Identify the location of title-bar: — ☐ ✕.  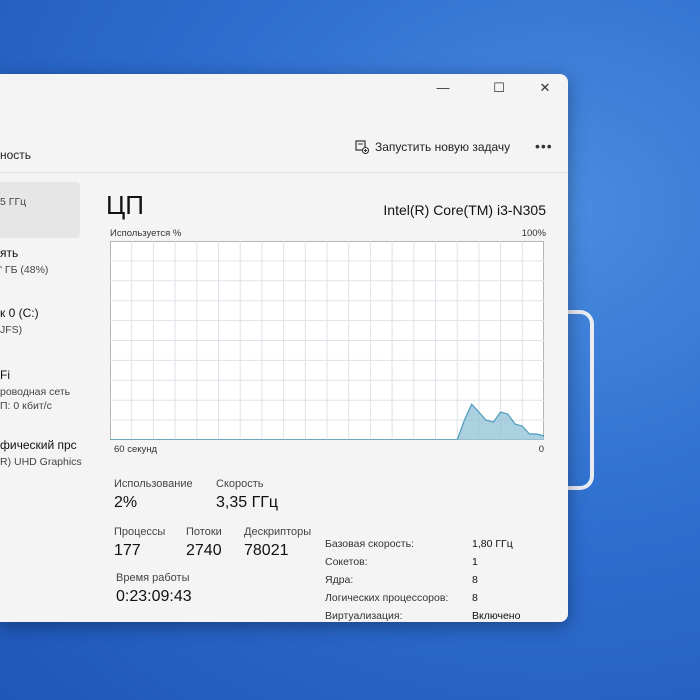
(284, 88).